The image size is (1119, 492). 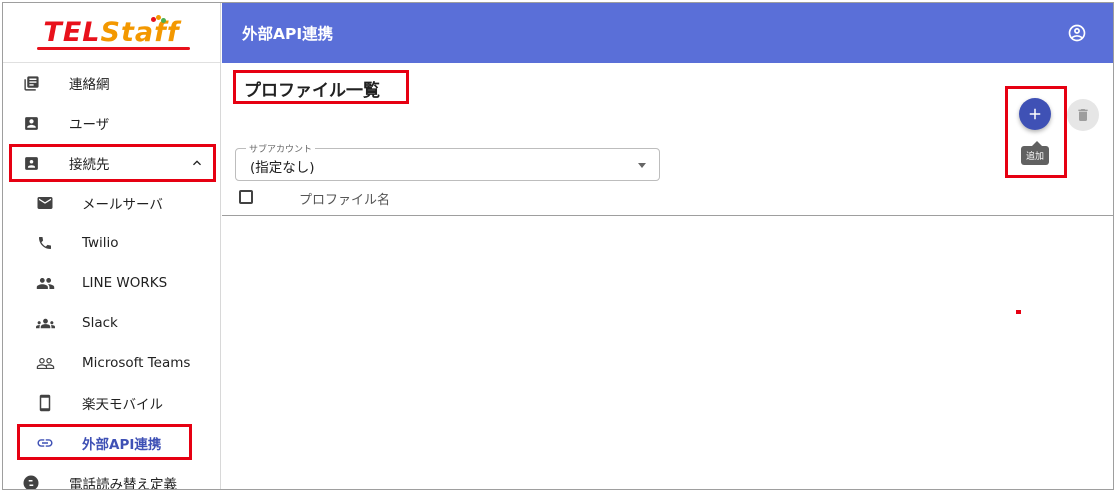 I want to click on sidebar-item-twilio: Twilio, so click(x=111, y=243).